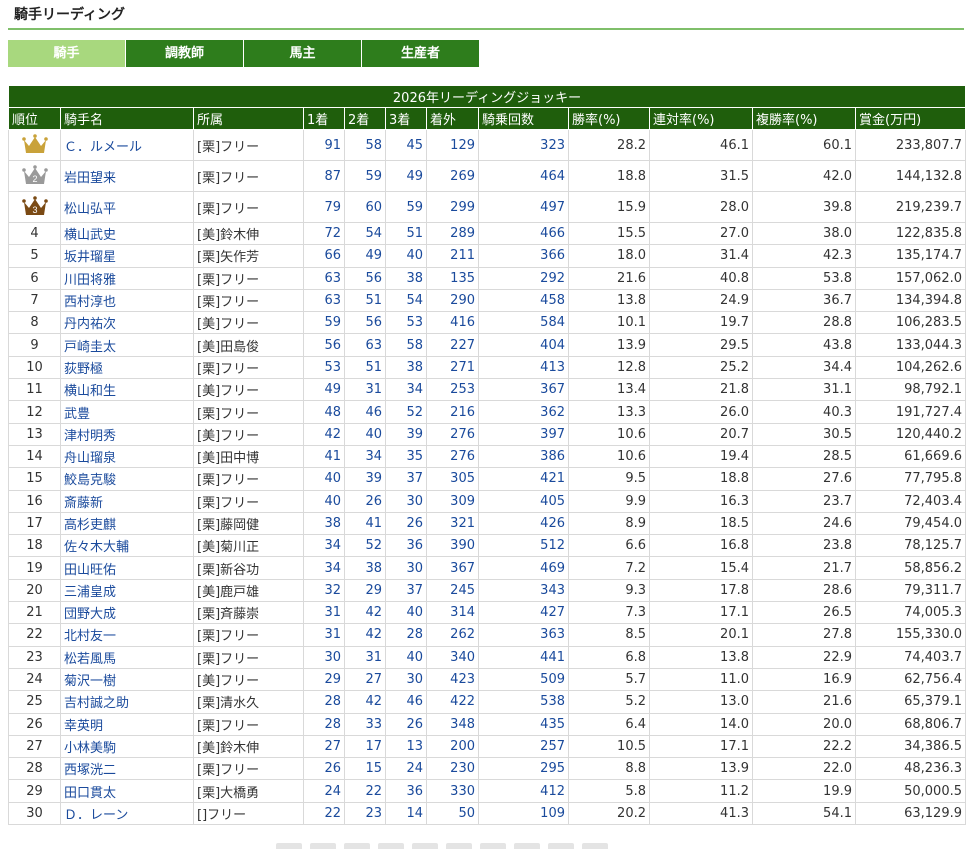 This screenshot has width=970, height=849. What do you see at coordinates (523, 390) in the screenshot?
I see `rides-count: 367` at bounding box center [523, 390].